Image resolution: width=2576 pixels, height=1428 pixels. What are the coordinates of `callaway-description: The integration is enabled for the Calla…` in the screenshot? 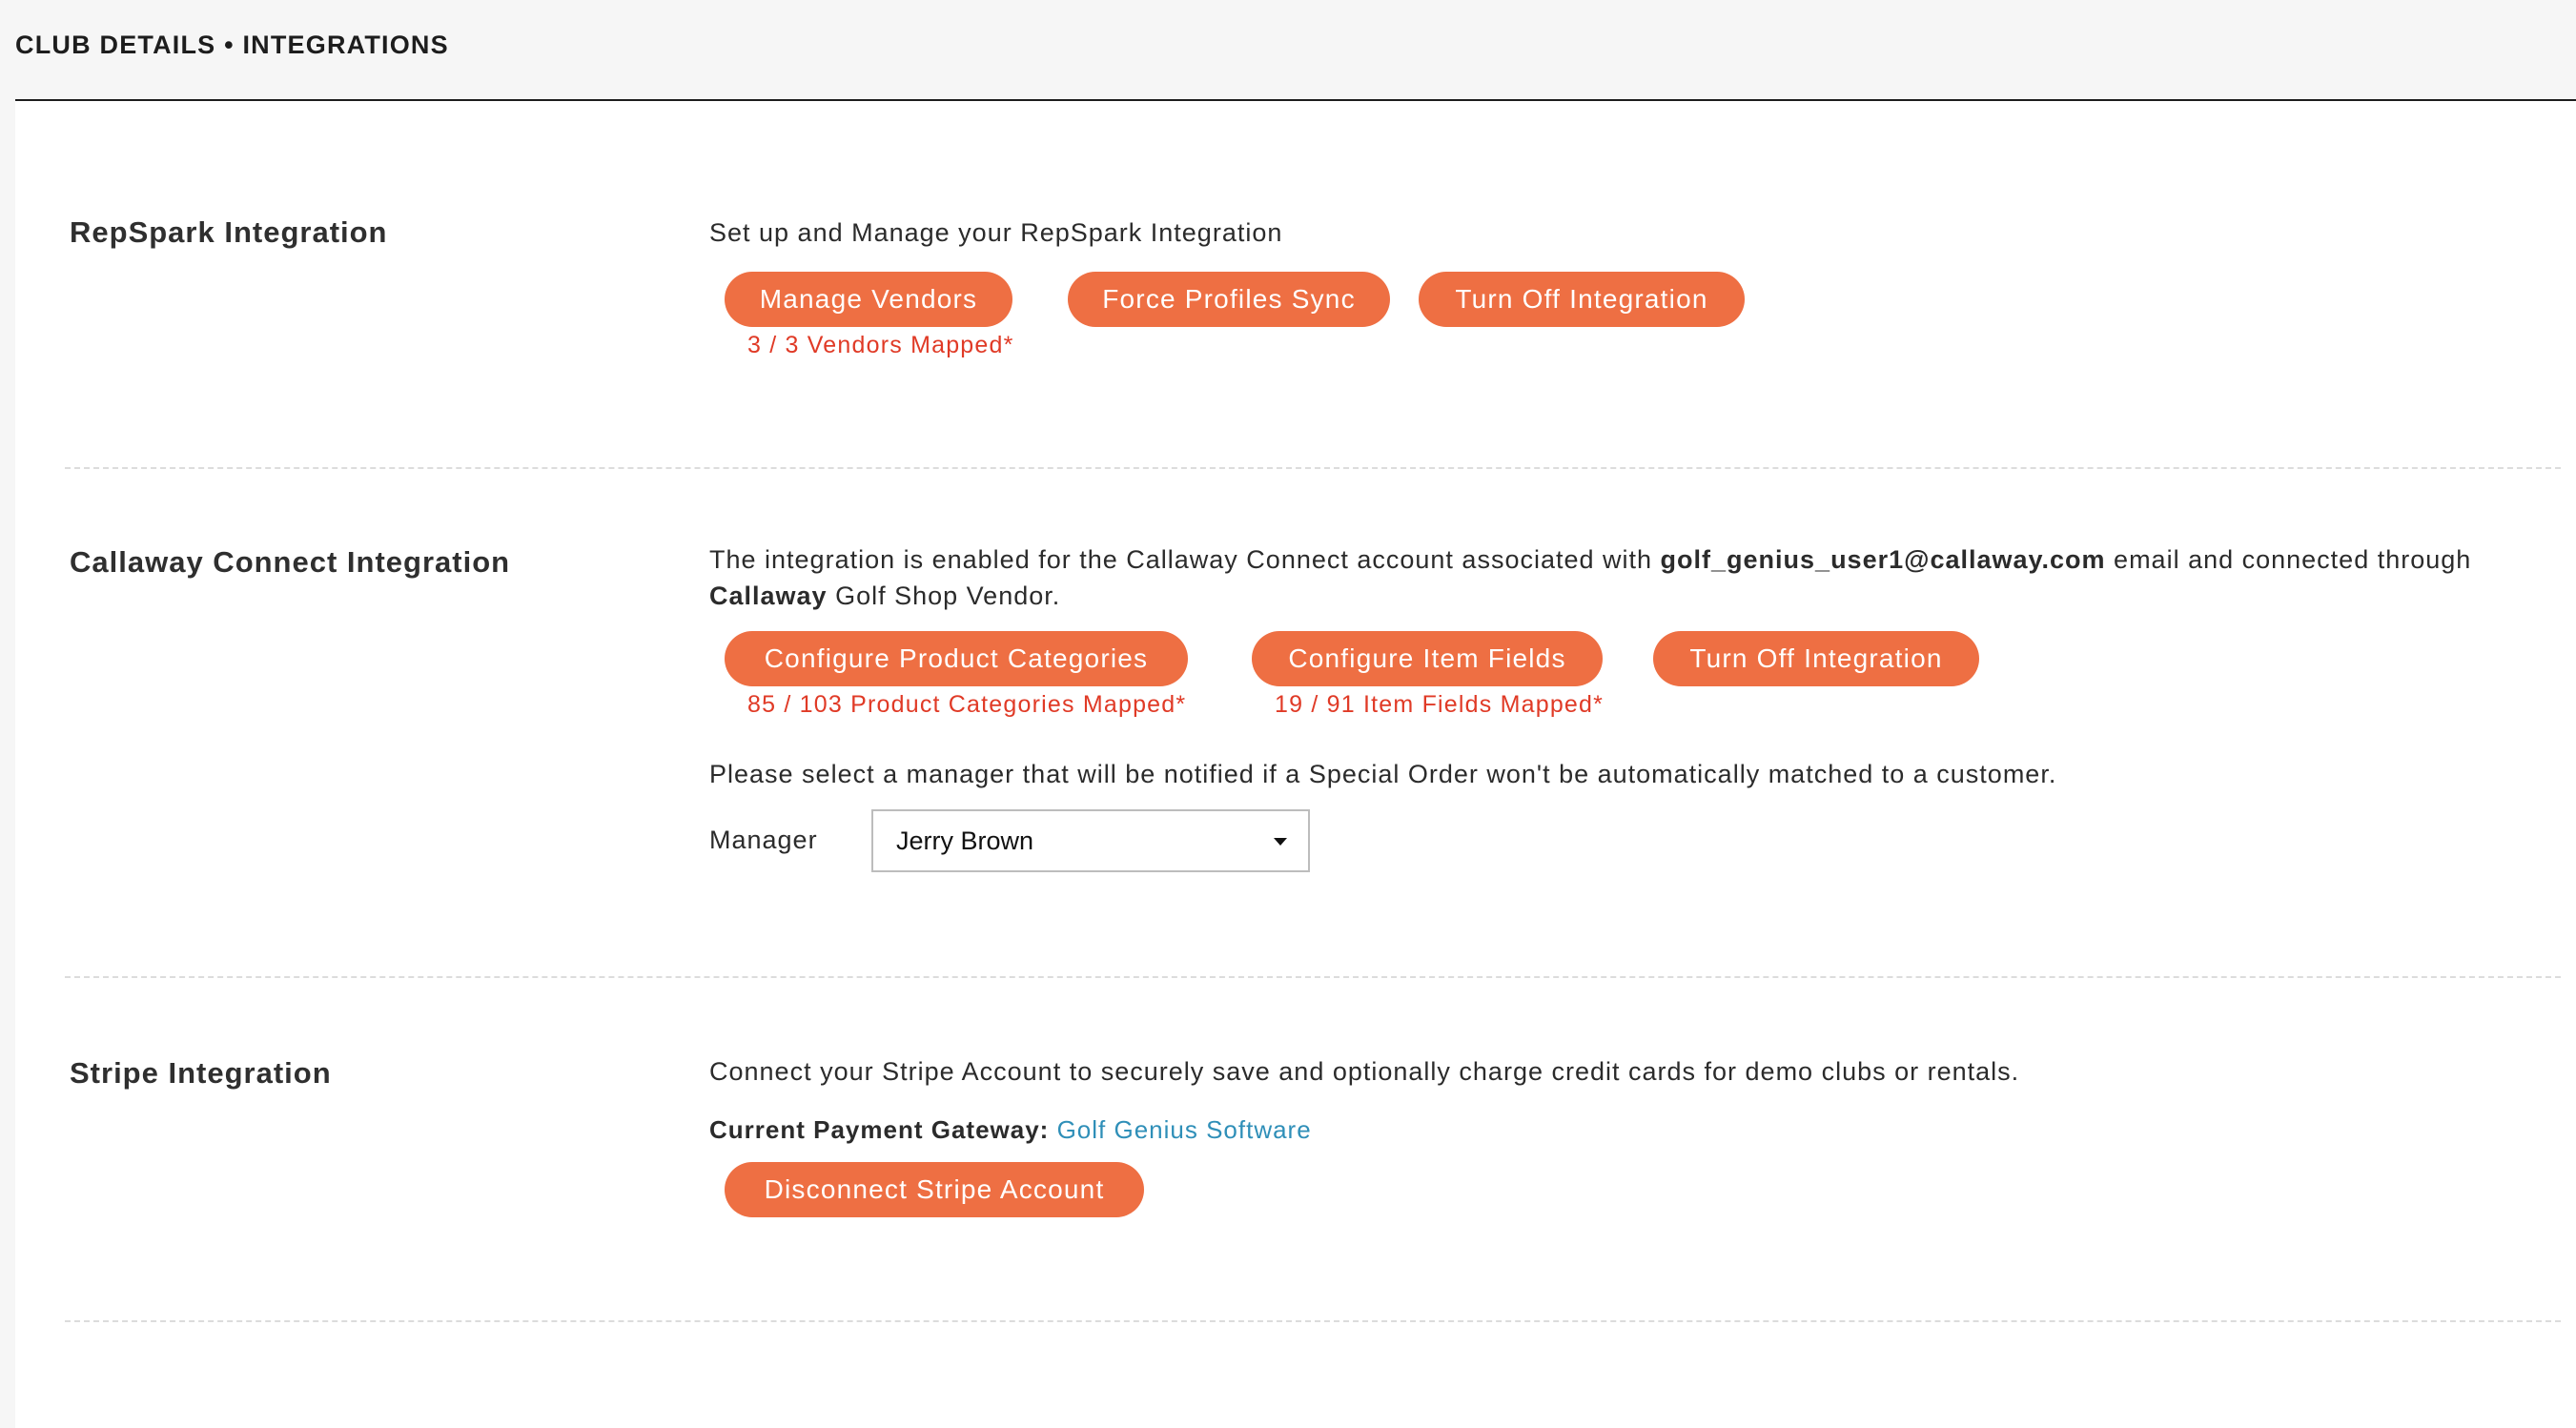 It's located at (1590, 577).